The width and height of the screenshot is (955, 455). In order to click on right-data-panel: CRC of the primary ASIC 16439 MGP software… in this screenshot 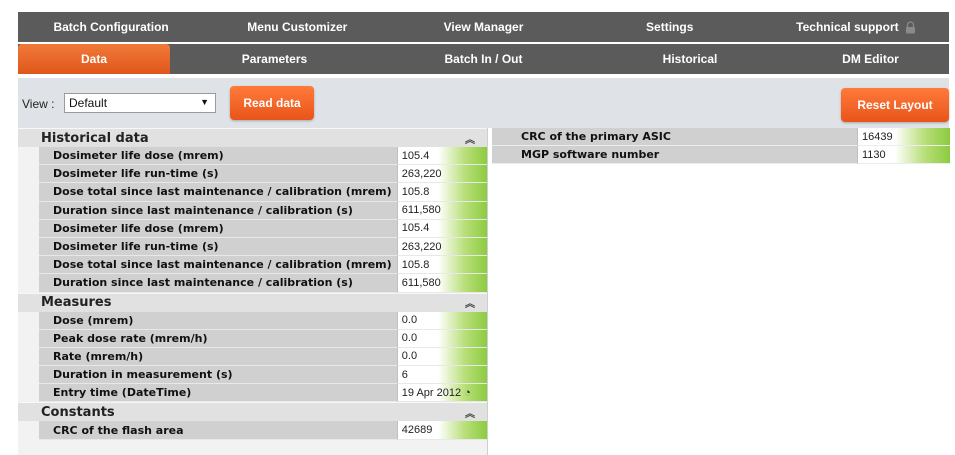, I will do `click(723, 148)`.